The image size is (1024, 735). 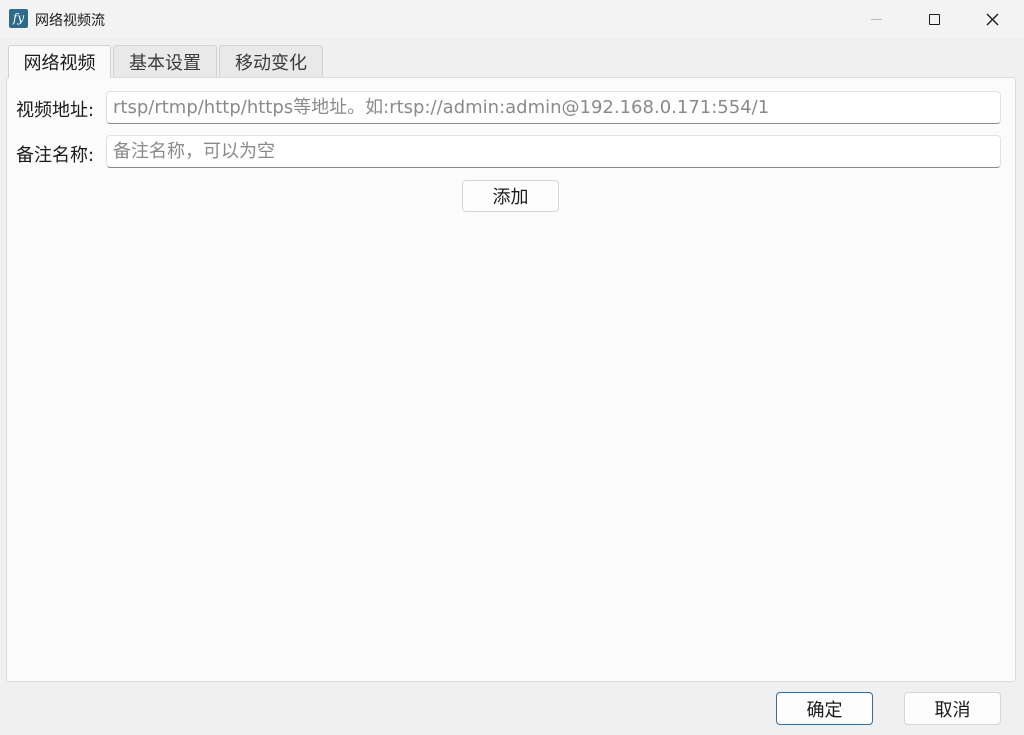 What do you see at coordinates (165, 61) in the screenshot?
I see `tab-basic-settings: 基本设置` at bounding box center [165, 61].